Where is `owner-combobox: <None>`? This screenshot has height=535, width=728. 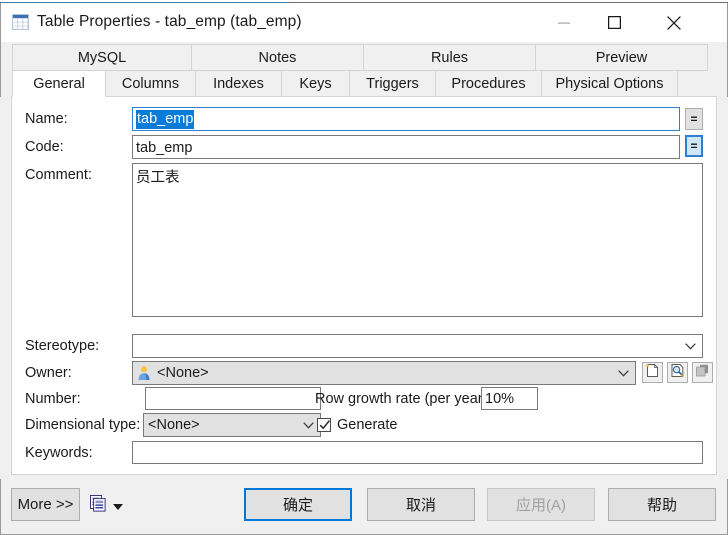 owner-combobox: <None> is located at coordinates (384, 373).